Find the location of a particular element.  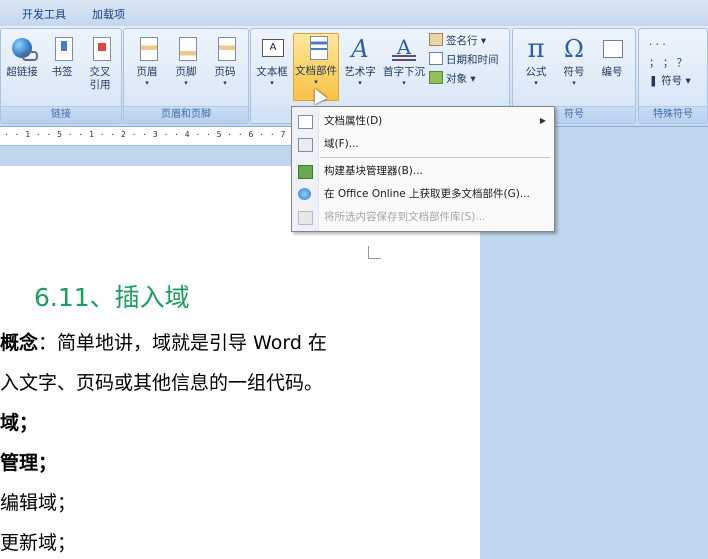

page-number-label: 页码 is located at coordinates (225, 72).